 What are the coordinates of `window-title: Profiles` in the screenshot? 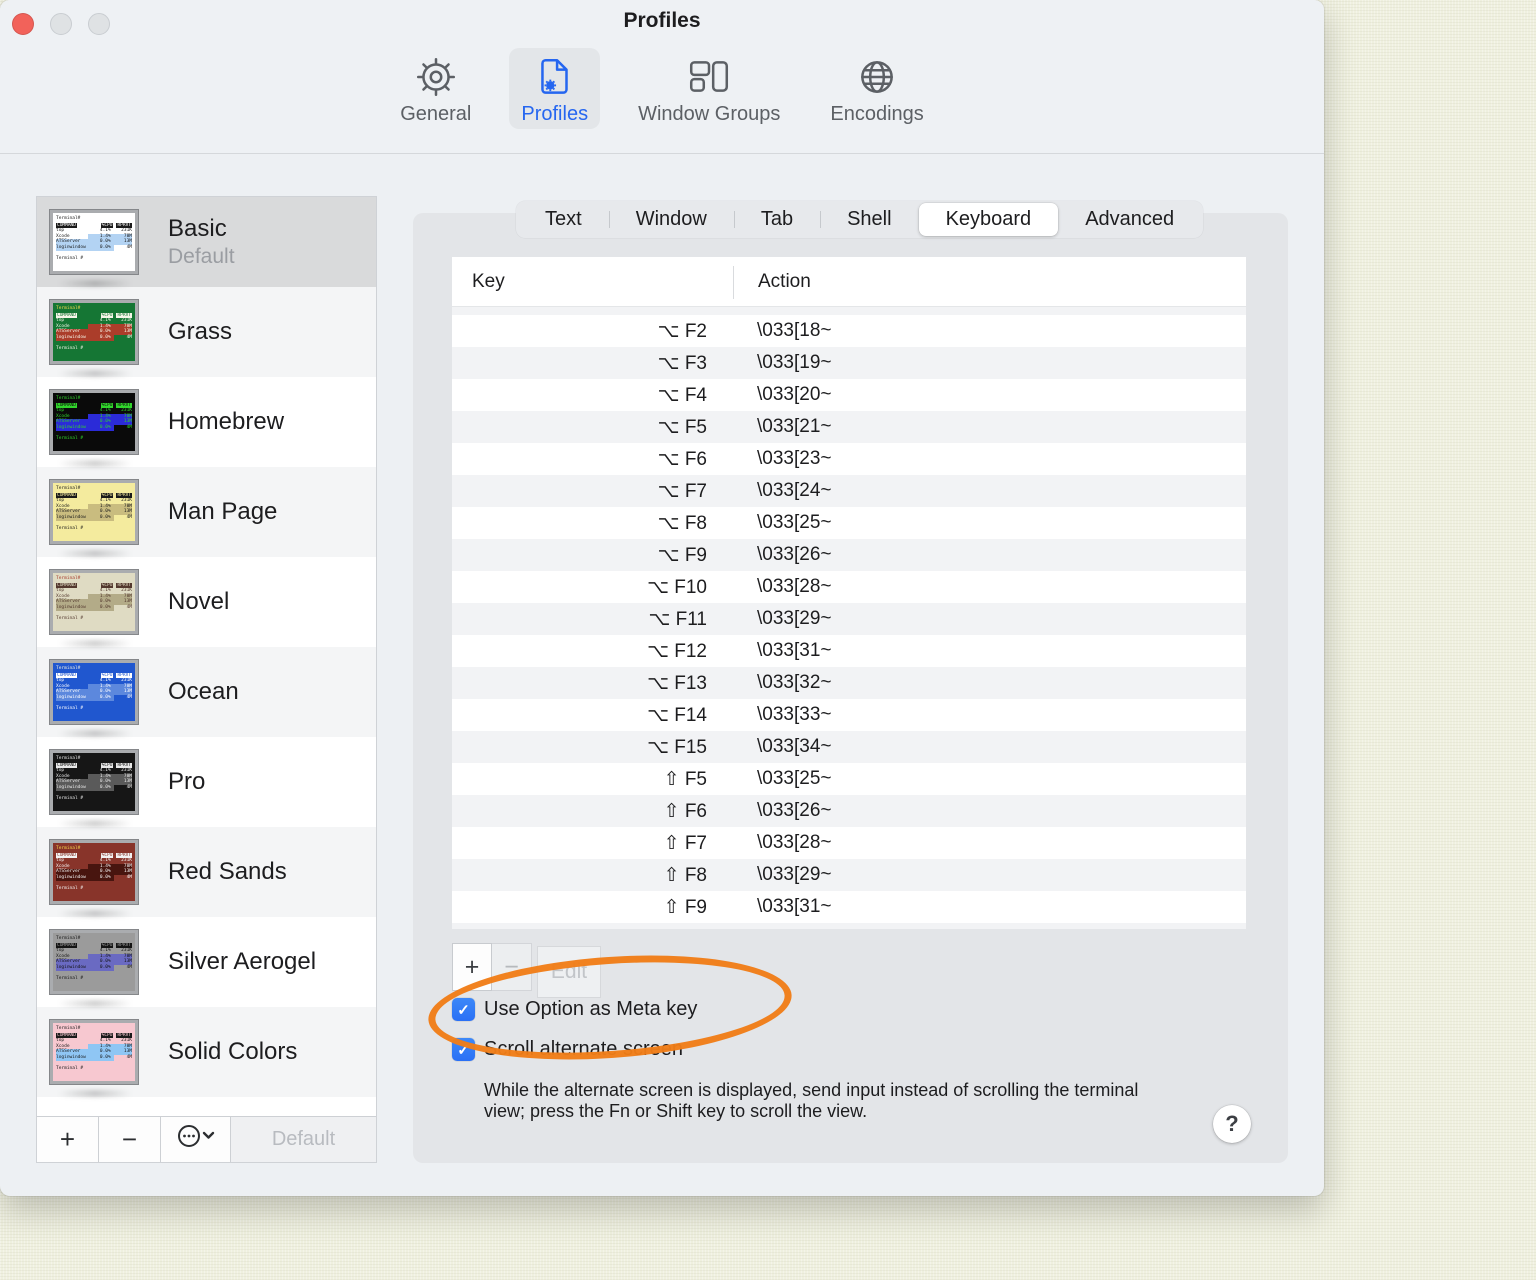 It's located at (662, 20).